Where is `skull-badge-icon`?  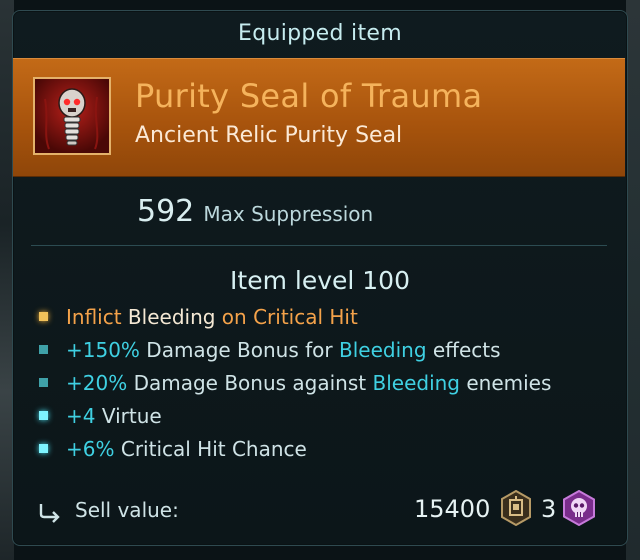 skull-badge-icon is located at coordinates (579, 508).